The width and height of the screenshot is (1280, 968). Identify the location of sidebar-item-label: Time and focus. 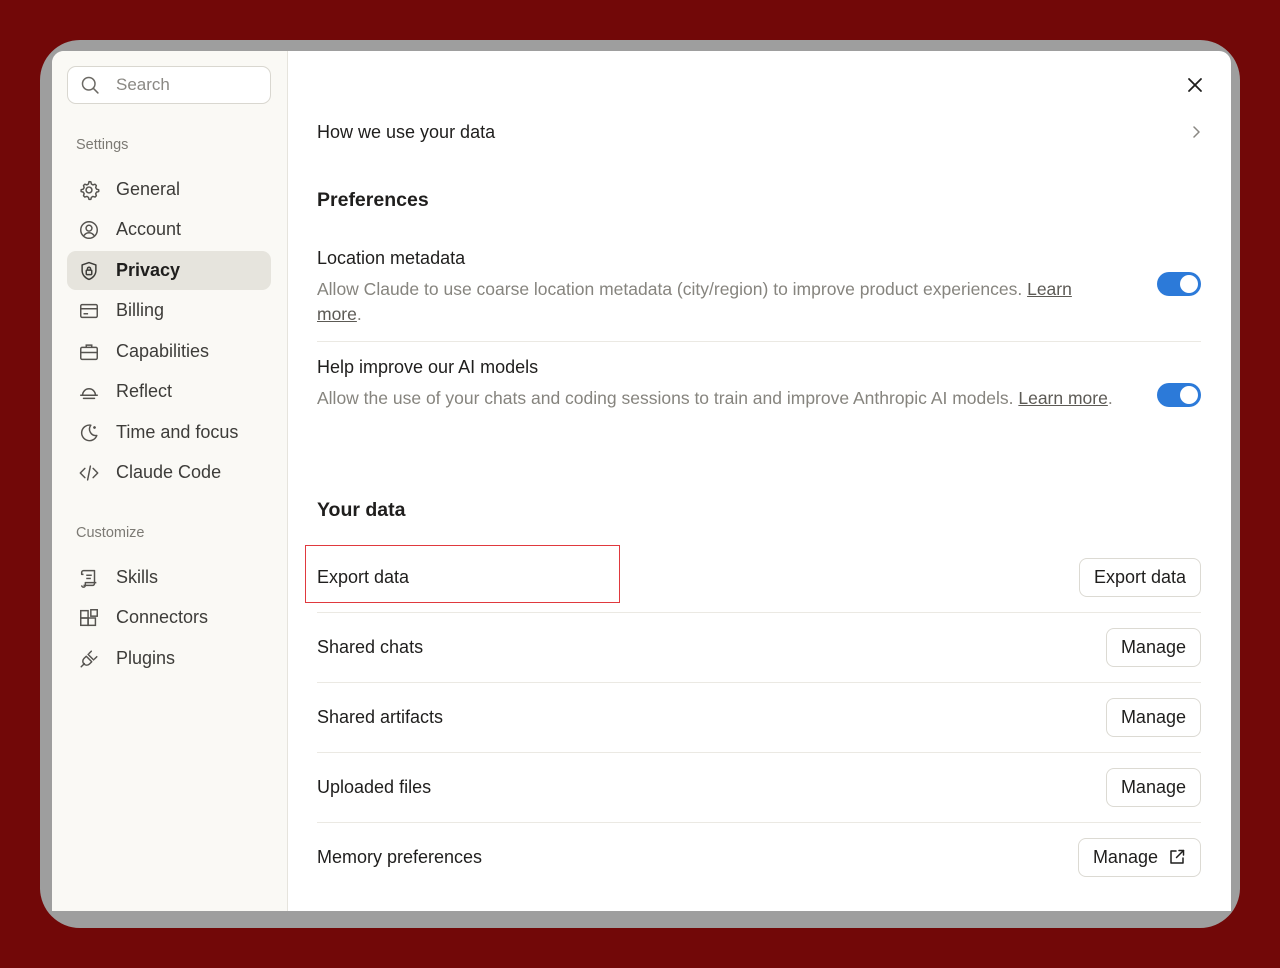
(177, 432).